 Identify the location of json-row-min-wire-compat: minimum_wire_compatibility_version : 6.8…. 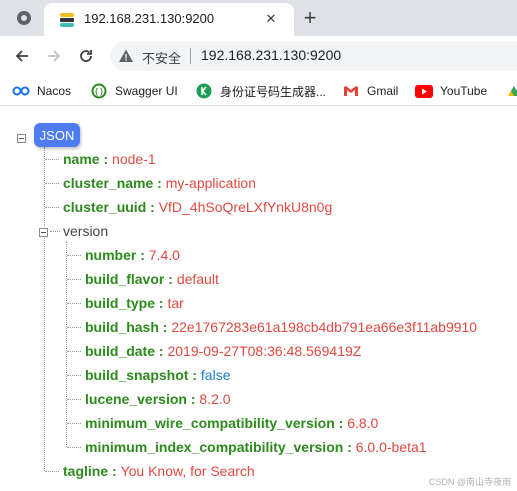
(232, 423).